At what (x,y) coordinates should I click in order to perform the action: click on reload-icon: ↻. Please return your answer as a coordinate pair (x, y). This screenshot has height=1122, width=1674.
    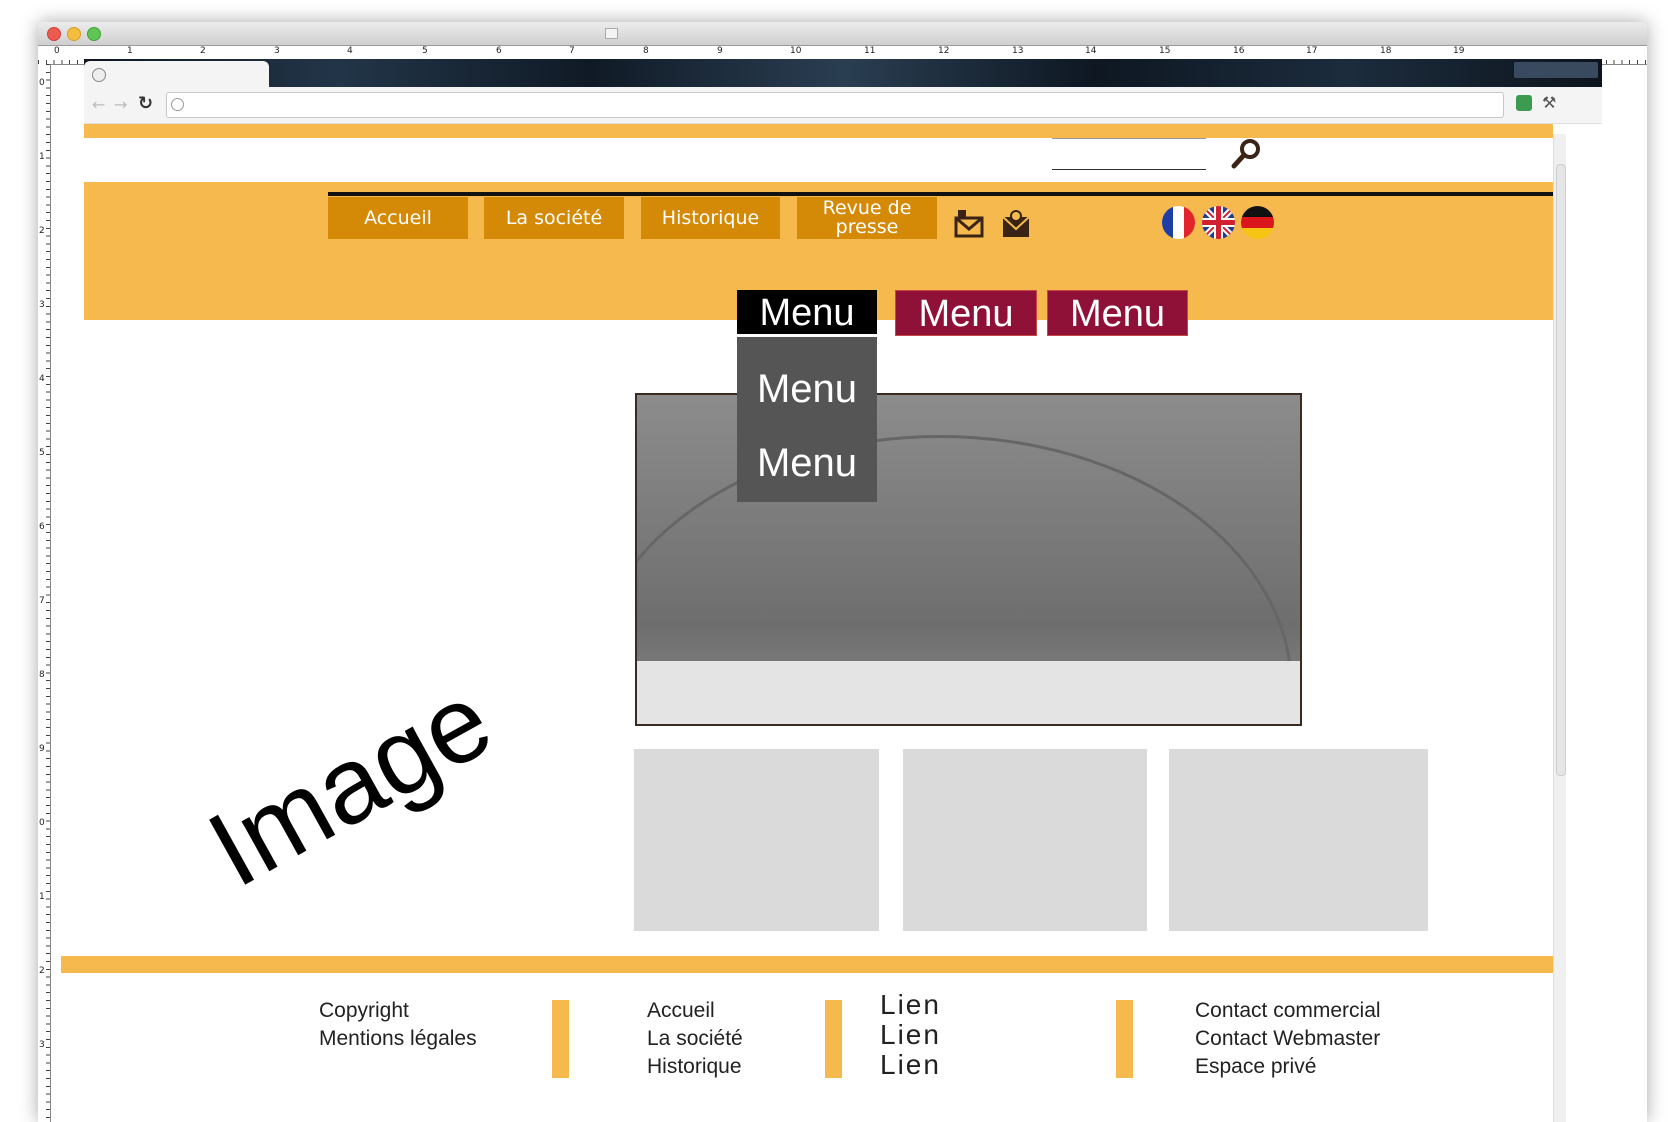
    Looking at the image, I should click on (145, 103).